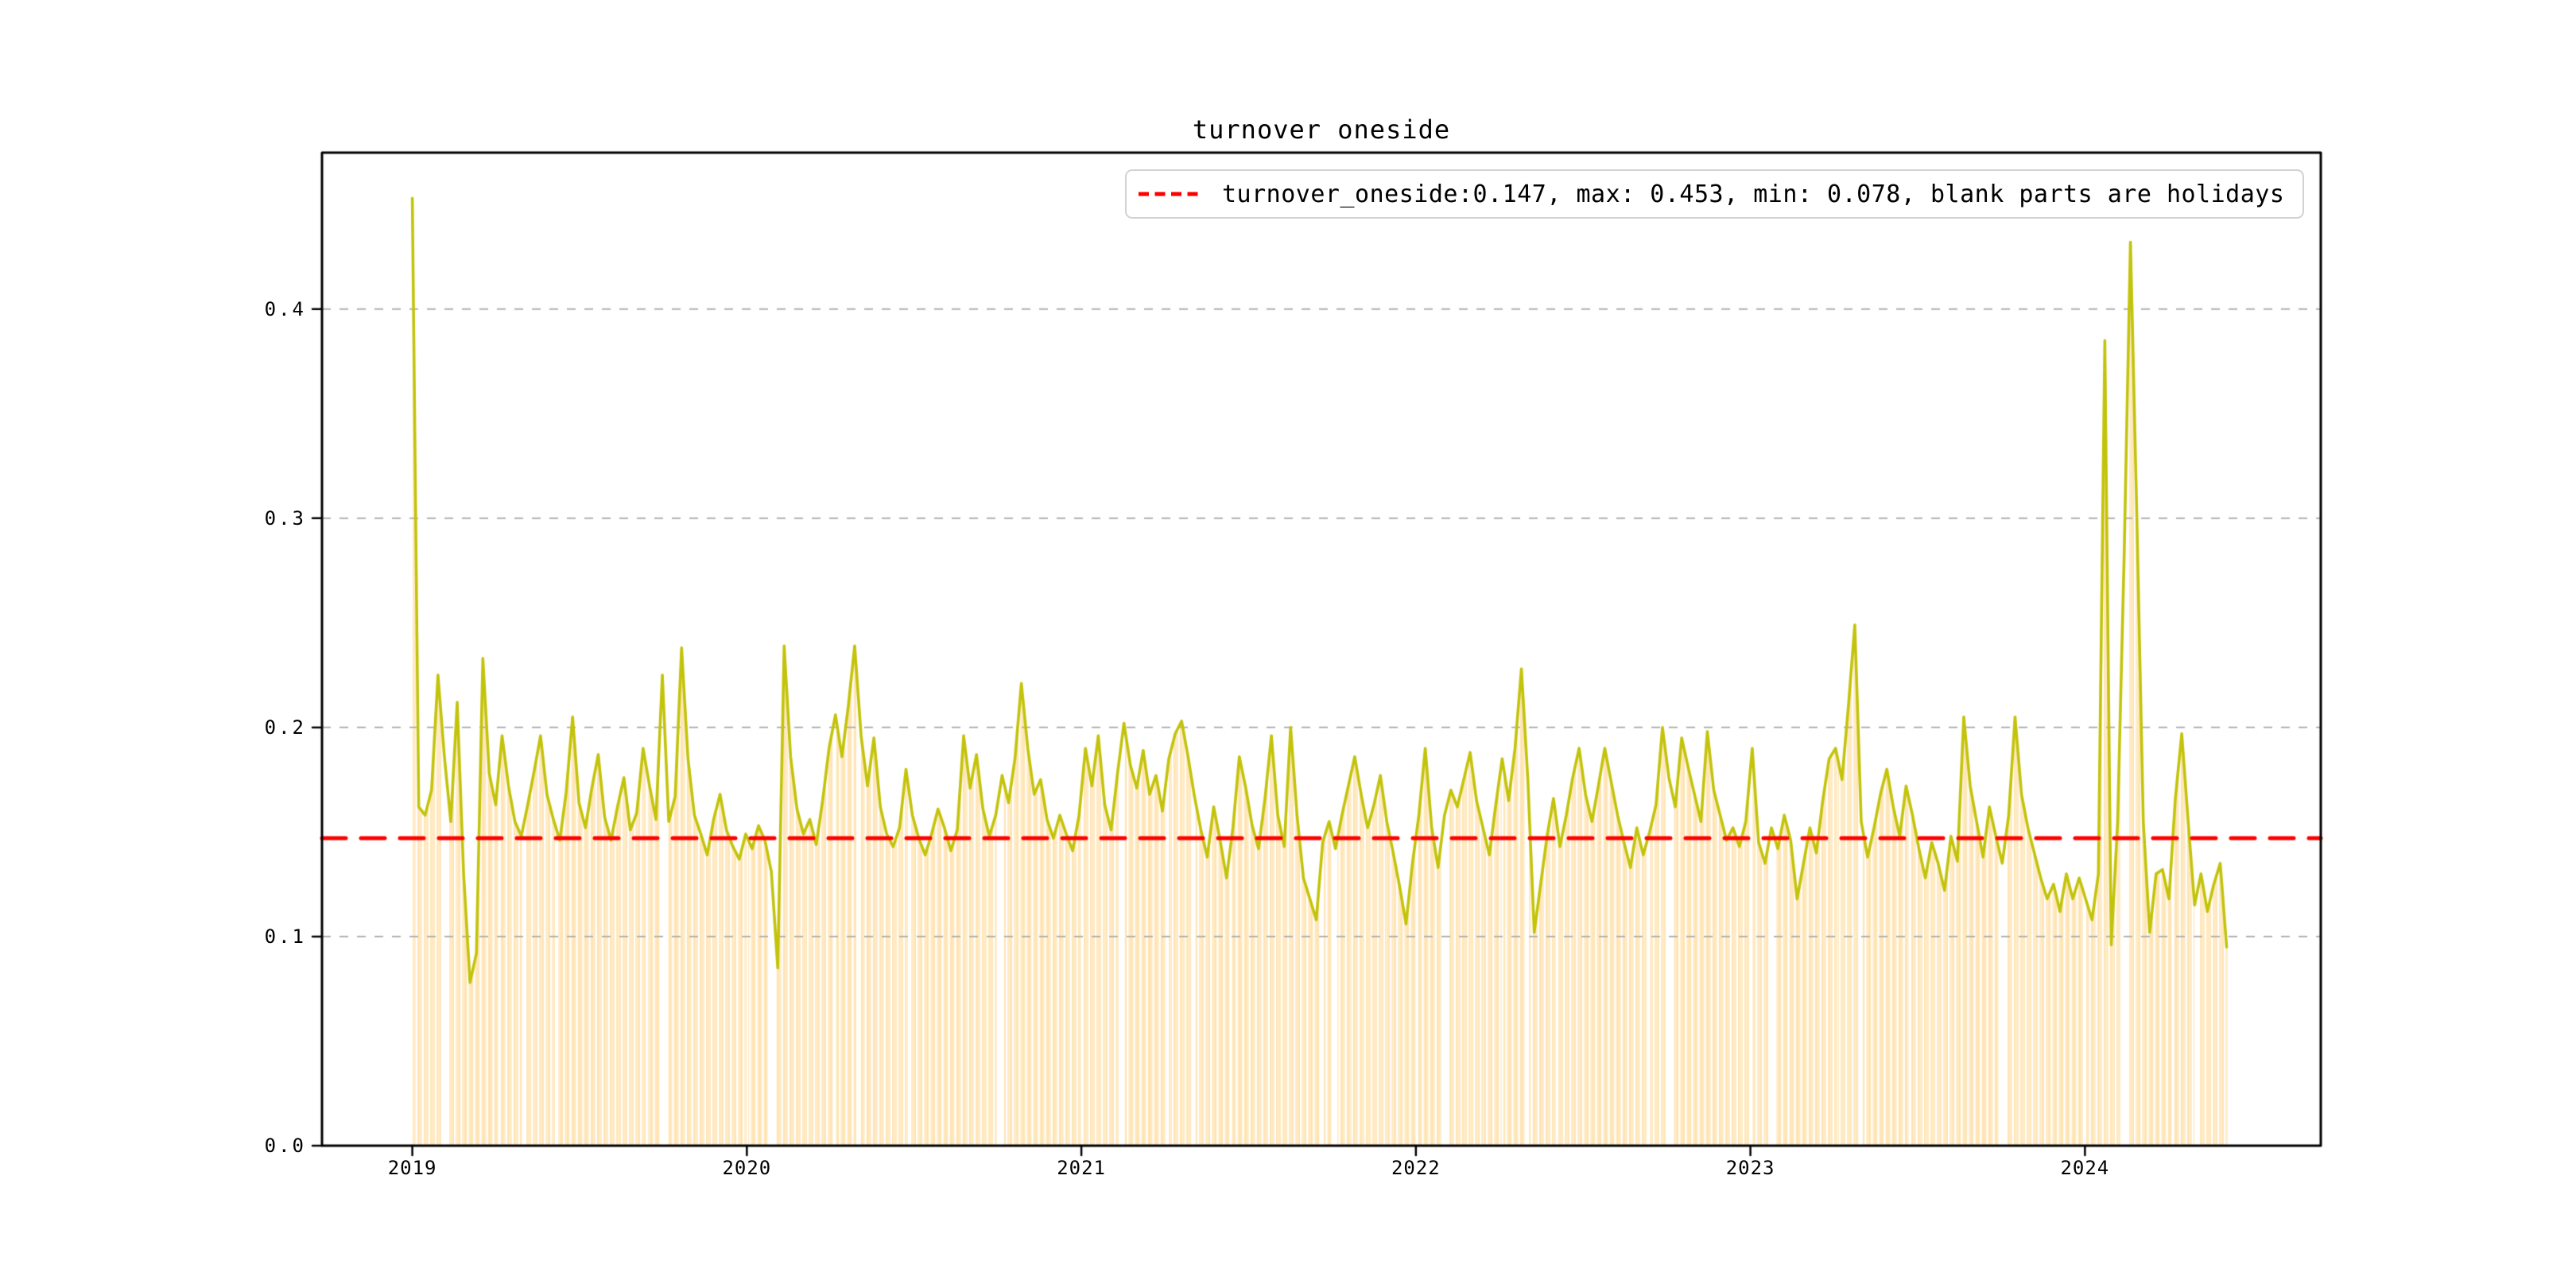  Describe the element at coordinates (1082, 1168) in the screenshot. I see `x-tick-label: 2021` at that location.